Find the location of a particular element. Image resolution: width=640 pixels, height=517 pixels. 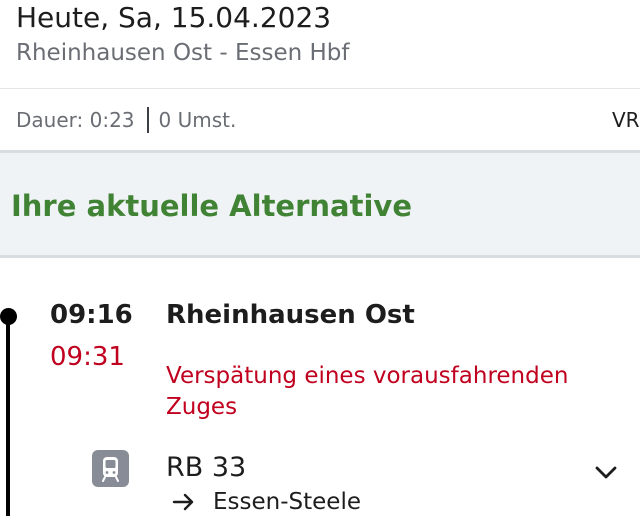

direction-label: Essen-Steele is located at coordinates (287, 502).